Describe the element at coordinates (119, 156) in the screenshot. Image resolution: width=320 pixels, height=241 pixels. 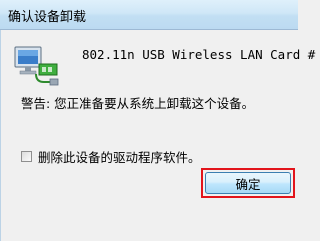
I see `delete-driver-label: 删除此设备的驱动程序软件。` at that location.